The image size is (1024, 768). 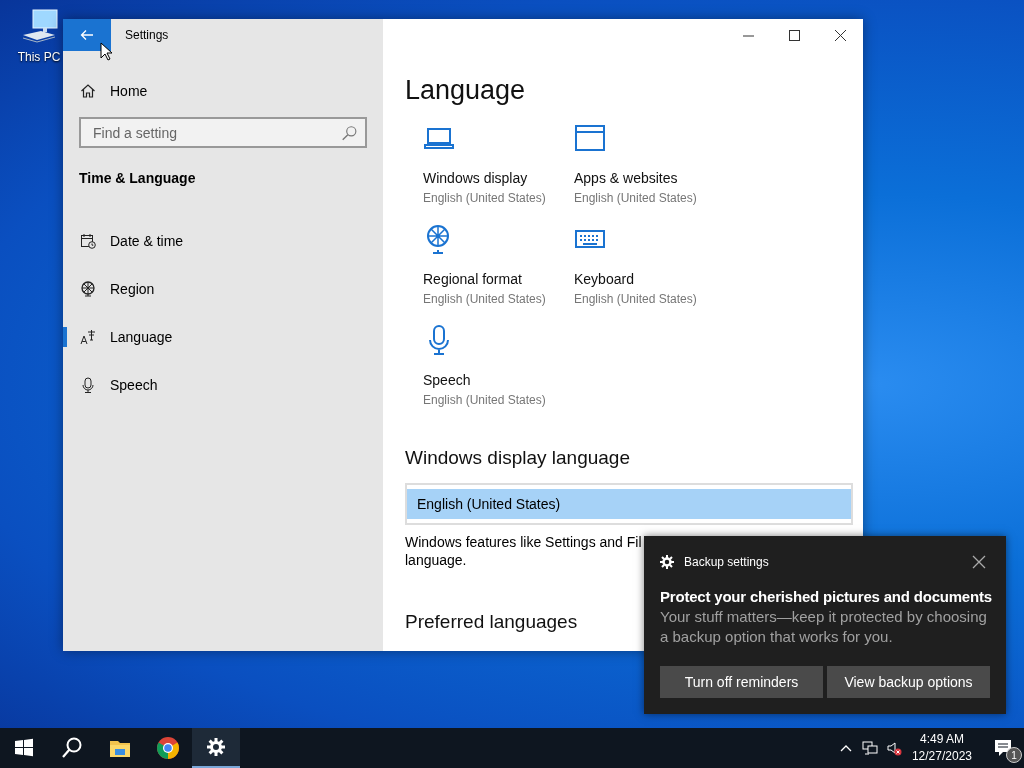 What do you see at coordinates (88, 337) in the screenshot?
I see `language-icon` at bounding box center [88, 337].